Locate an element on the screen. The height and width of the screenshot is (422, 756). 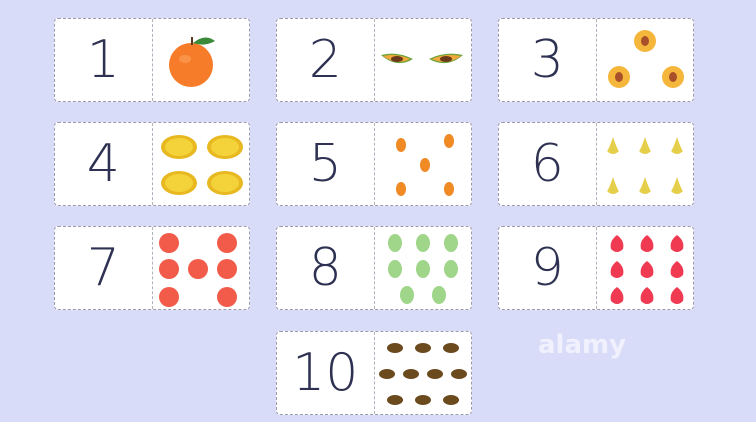
card-5: 5 is located at coordinates (374, 164).